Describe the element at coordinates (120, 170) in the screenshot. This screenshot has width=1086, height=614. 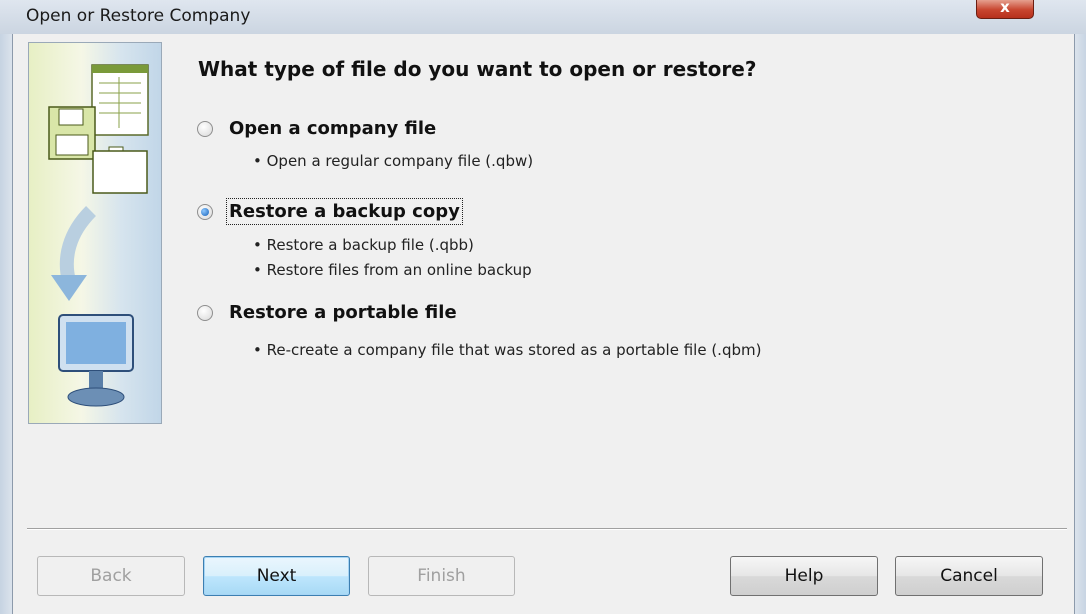
I see `folder-icon` at that location.